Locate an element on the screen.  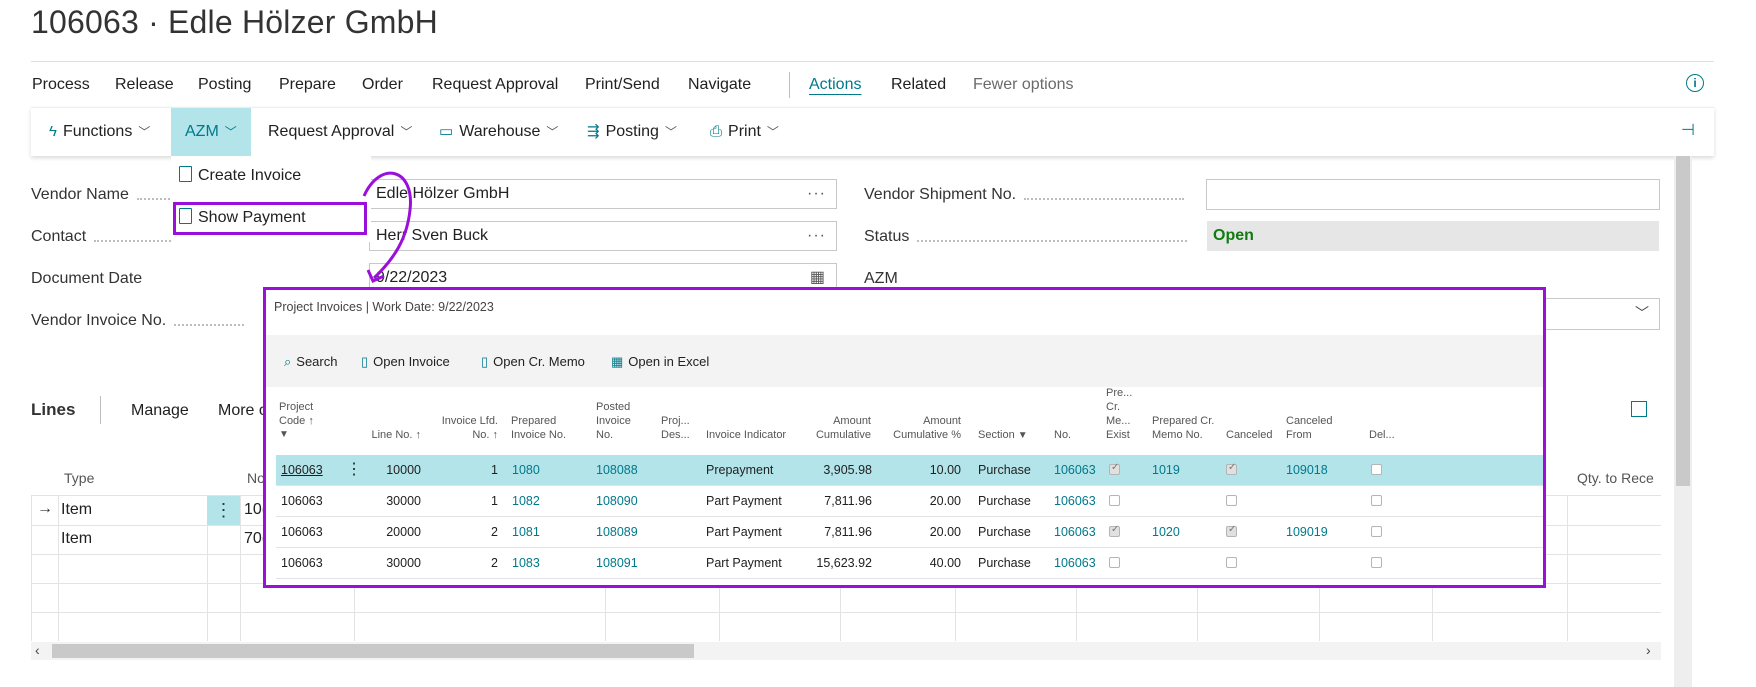
tab-release: Release is located at coordinates (144, 85).